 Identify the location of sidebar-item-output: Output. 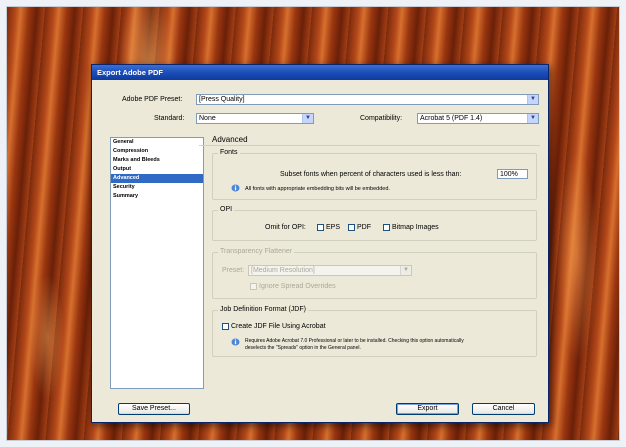
(157, 169).